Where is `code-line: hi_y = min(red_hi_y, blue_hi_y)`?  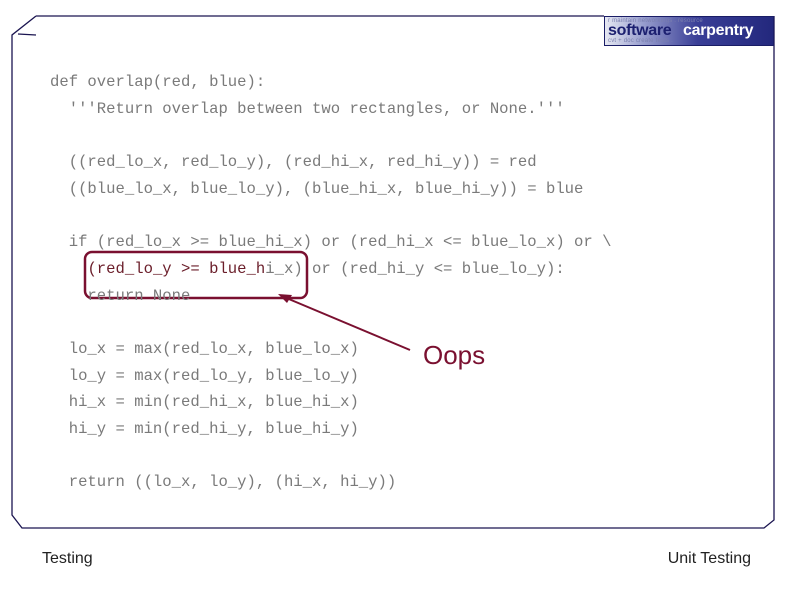
code-line: hi_y = min(red_hi_y, blue_hi_y) is located at coordinates (204, 428).